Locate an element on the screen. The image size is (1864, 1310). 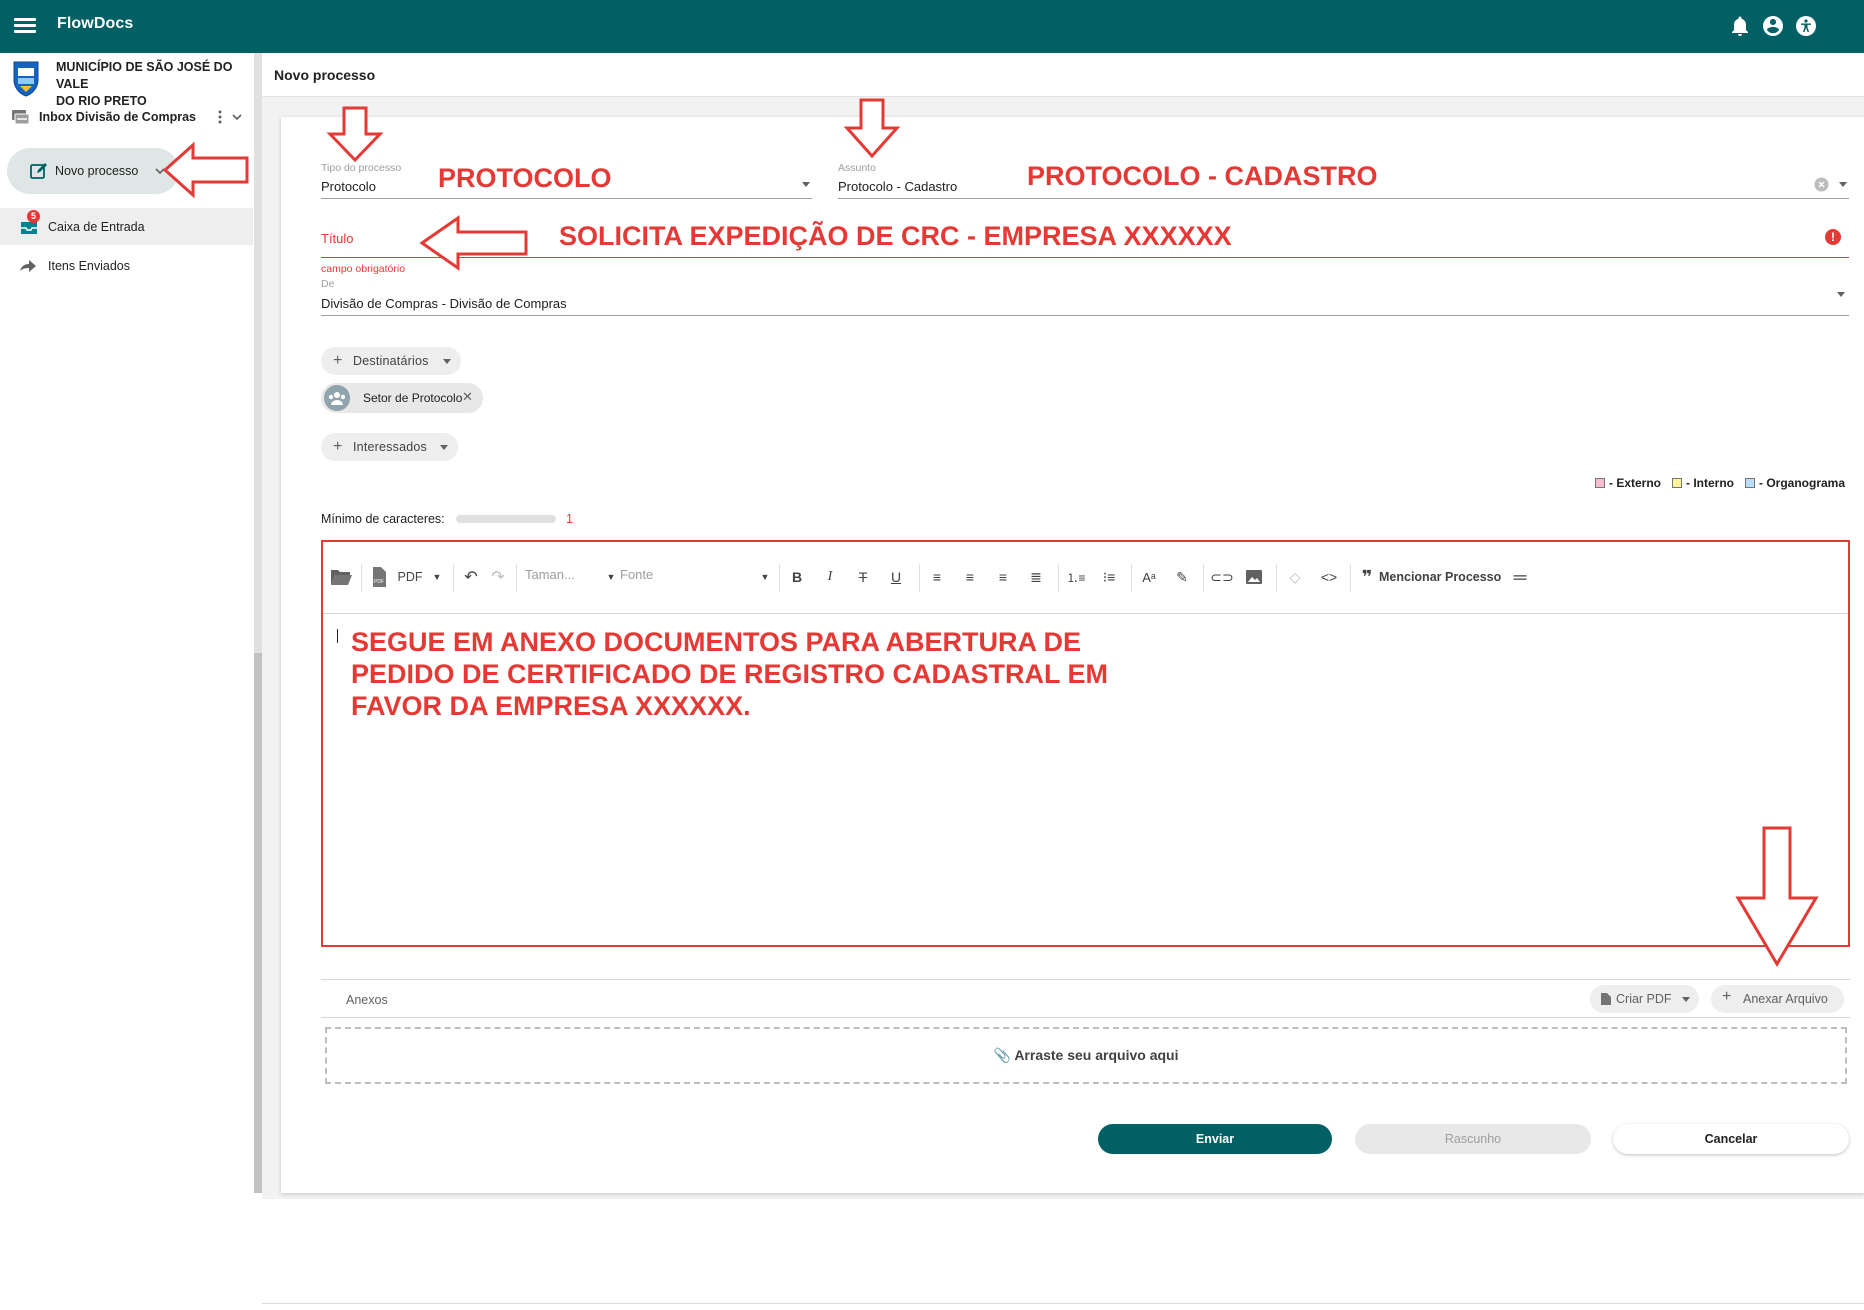
sidebar-item-inbox: 5 Caixa de Entrada is located at coordinates (126, 226).